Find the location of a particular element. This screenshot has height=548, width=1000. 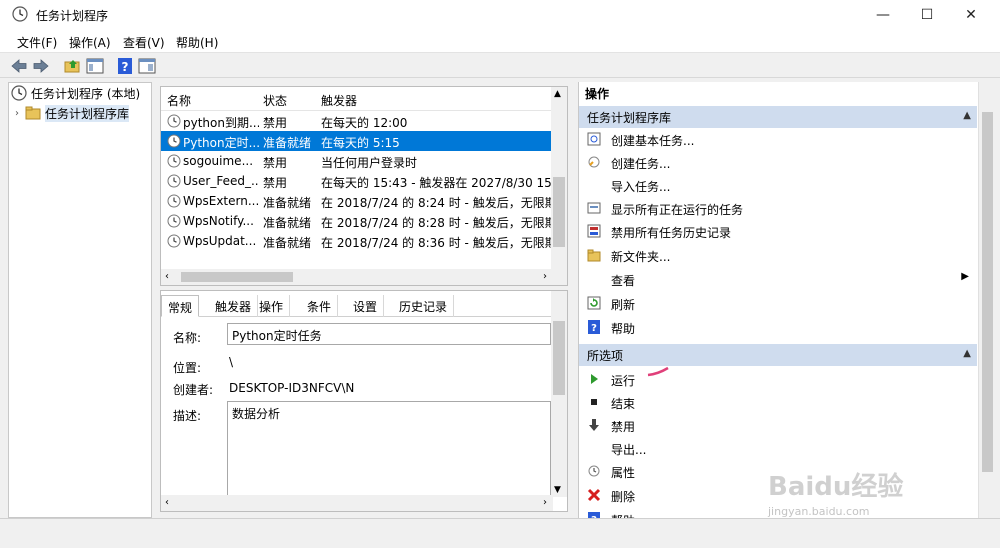

action-label: 刷新 is located at coordinates (623, 305).